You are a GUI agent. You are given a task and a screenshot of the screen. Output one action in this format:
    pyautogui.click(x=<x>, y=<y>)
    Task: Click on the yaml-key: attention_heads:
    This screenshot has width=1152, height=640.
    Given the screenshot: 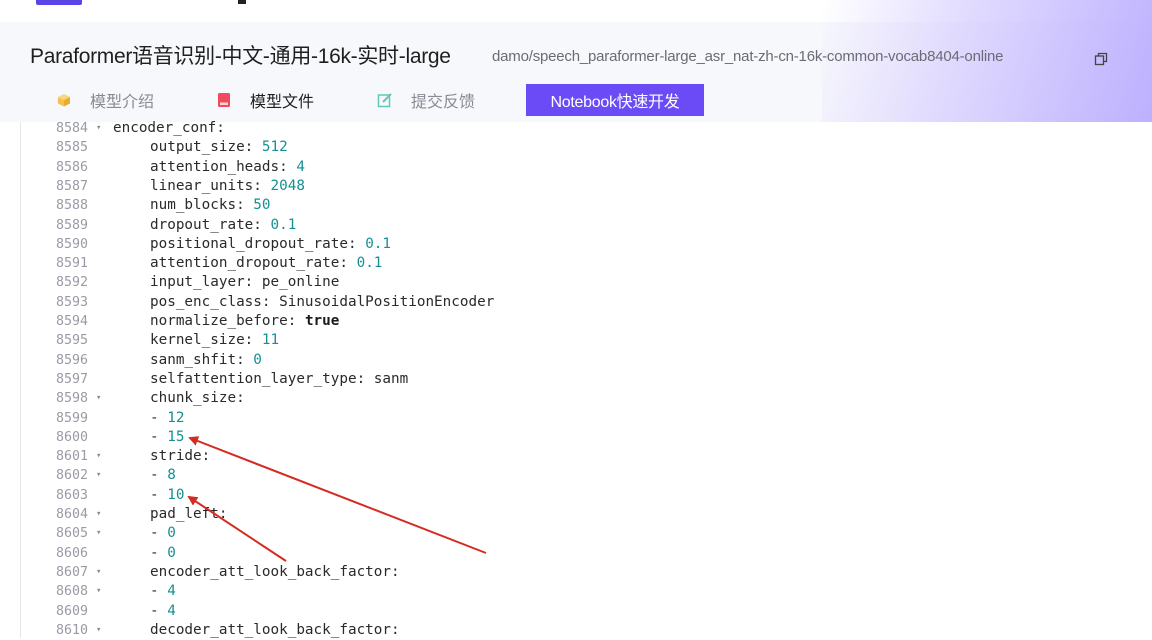 What is the action you would take?
    pyautogui.click(x=223, y=166)
    